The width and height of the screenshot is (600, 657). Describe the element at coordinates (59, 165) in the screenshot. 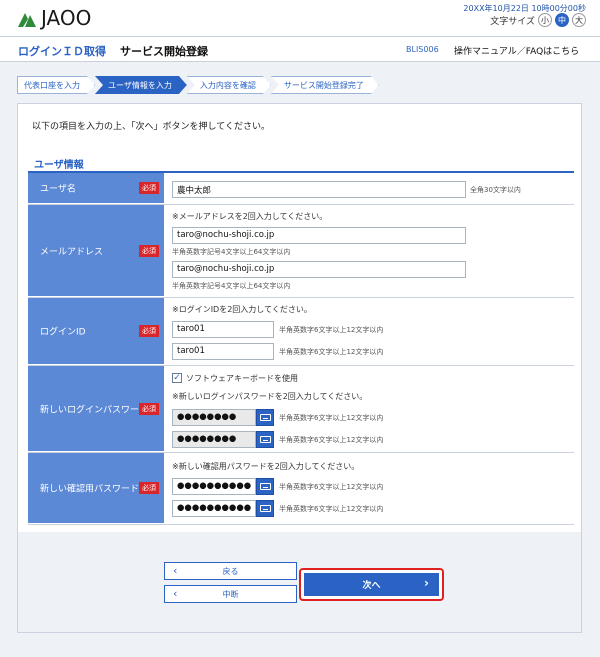

I see `section-title: ユーザ情報` at that location.